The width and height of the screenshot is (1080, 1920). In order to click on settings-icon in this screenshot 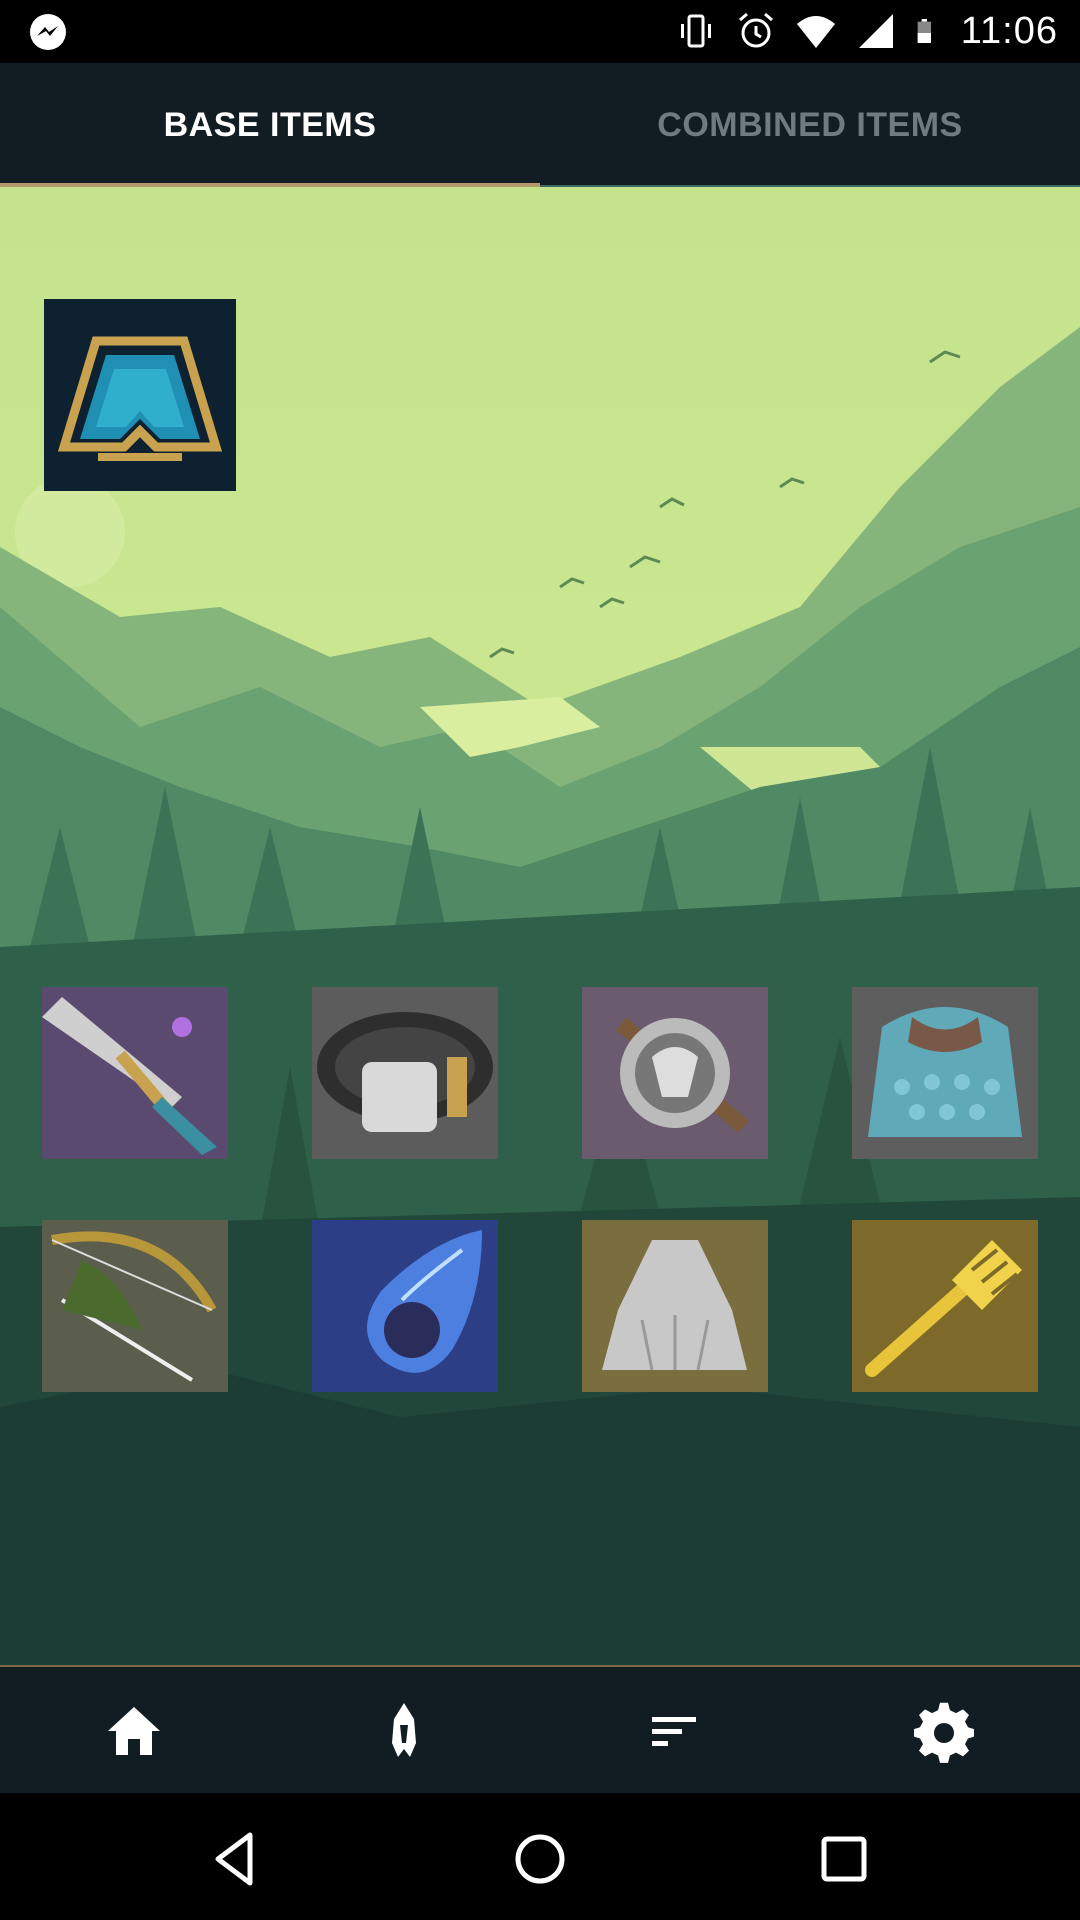, I will do `click(944, 1731)`.